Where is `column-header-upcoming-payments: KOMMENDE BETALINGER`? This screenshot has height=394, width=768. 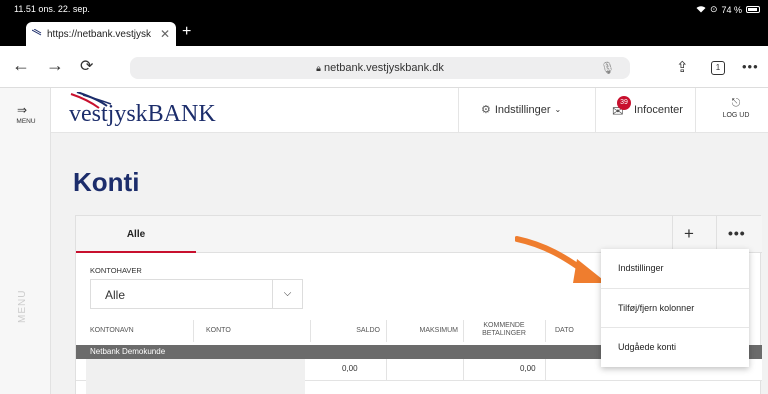 column-header-upcoming-payments: KOMMENDE BETALINGER is located at coordinates (504, 330).